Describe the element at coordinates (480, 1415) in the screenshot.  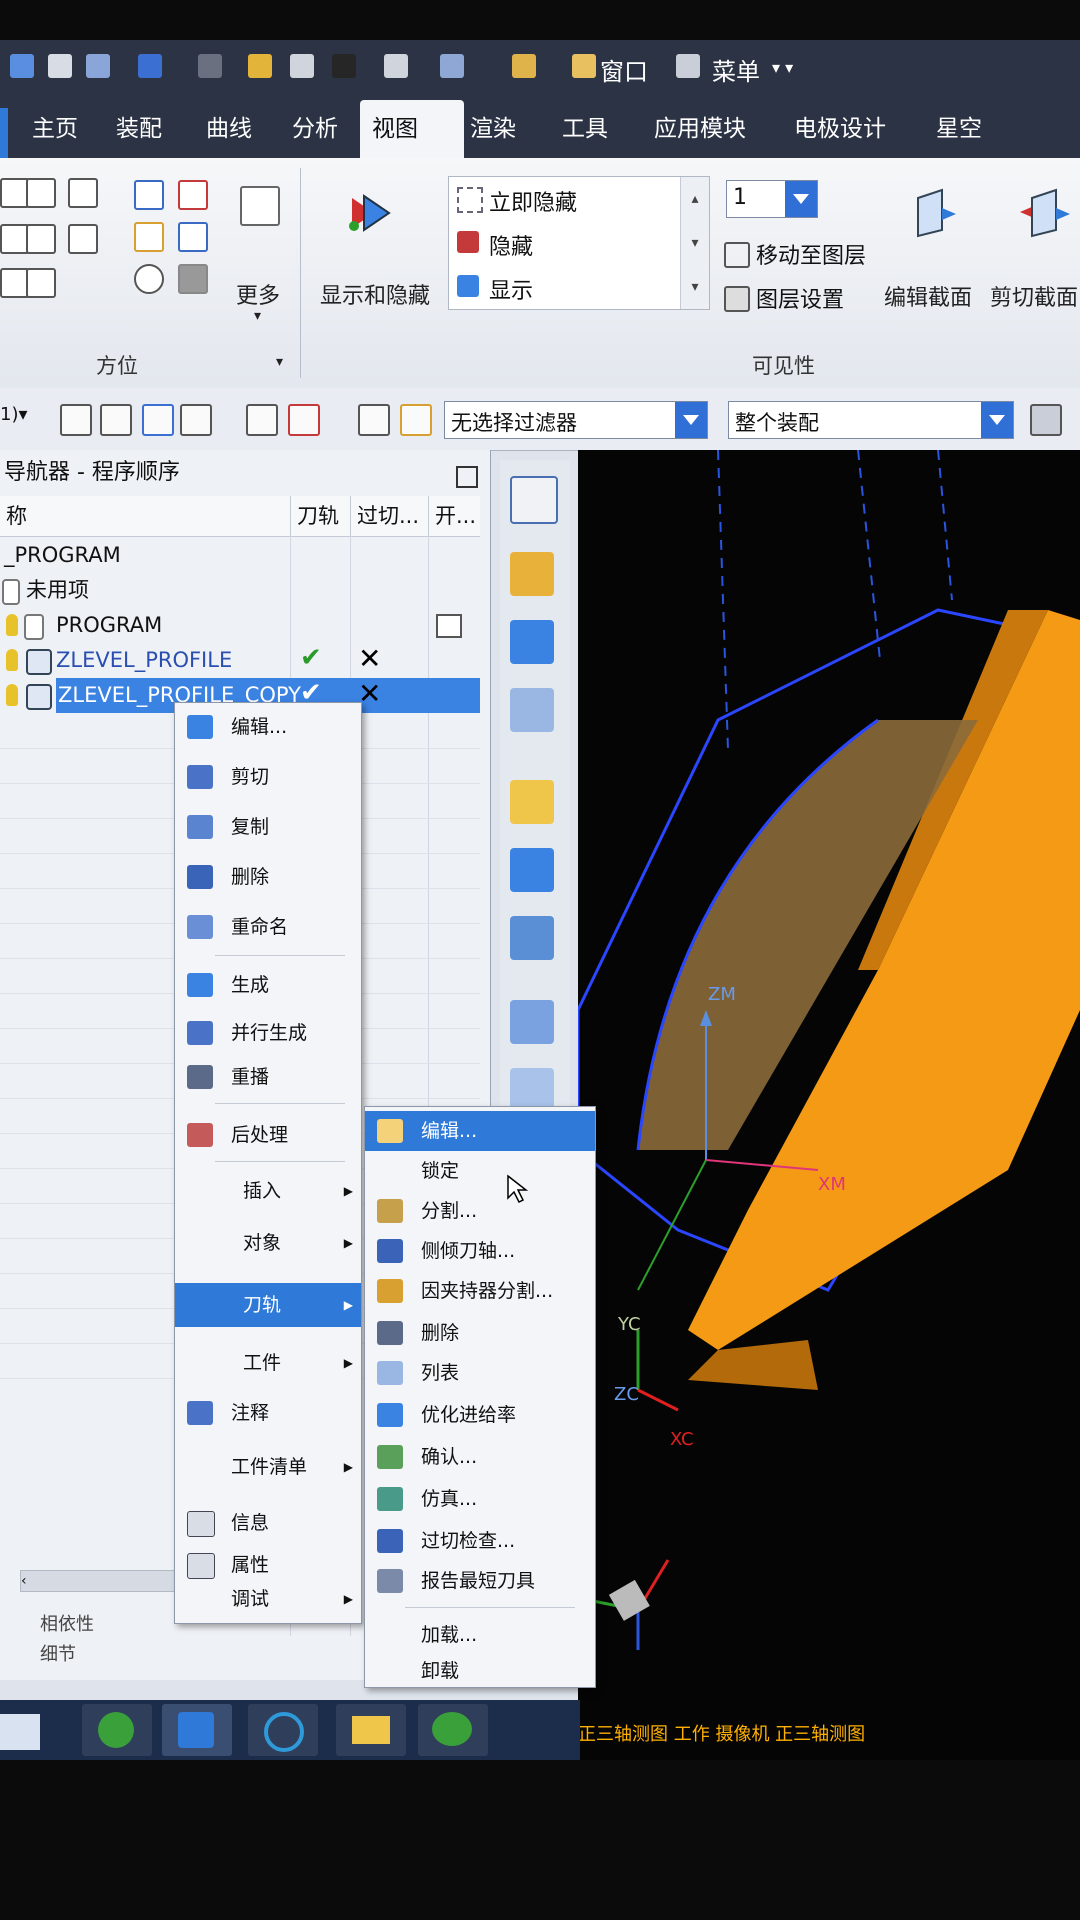
I see `submenu-item-optimize-feed: 优化进给率` at that location.